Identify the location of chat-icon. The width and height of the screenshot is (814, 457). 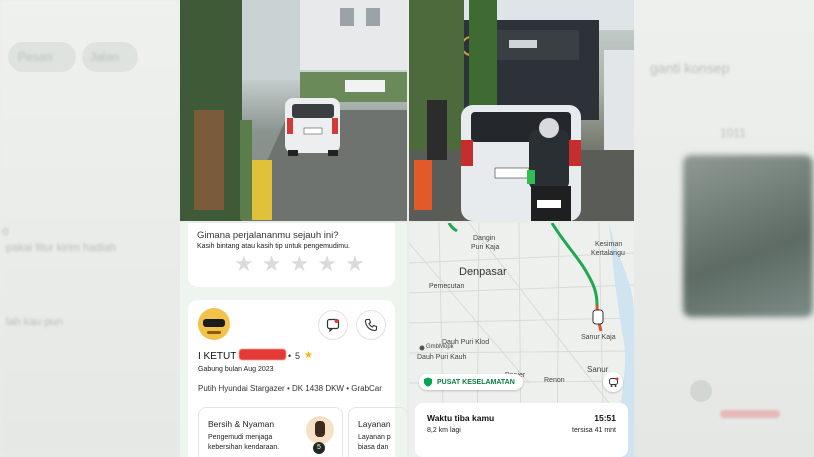
(333, 325).